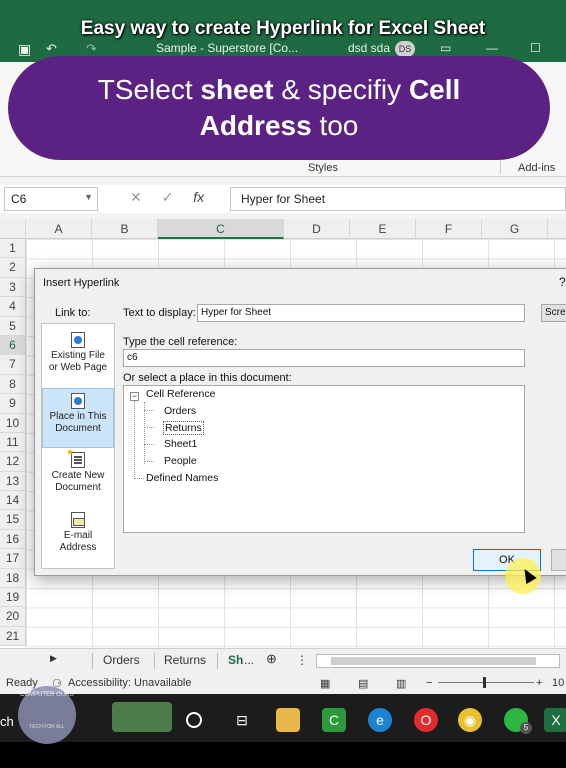 This screenshot has height=768, width=566. I want to click on more-icon: ⋮, so click(302, 660).